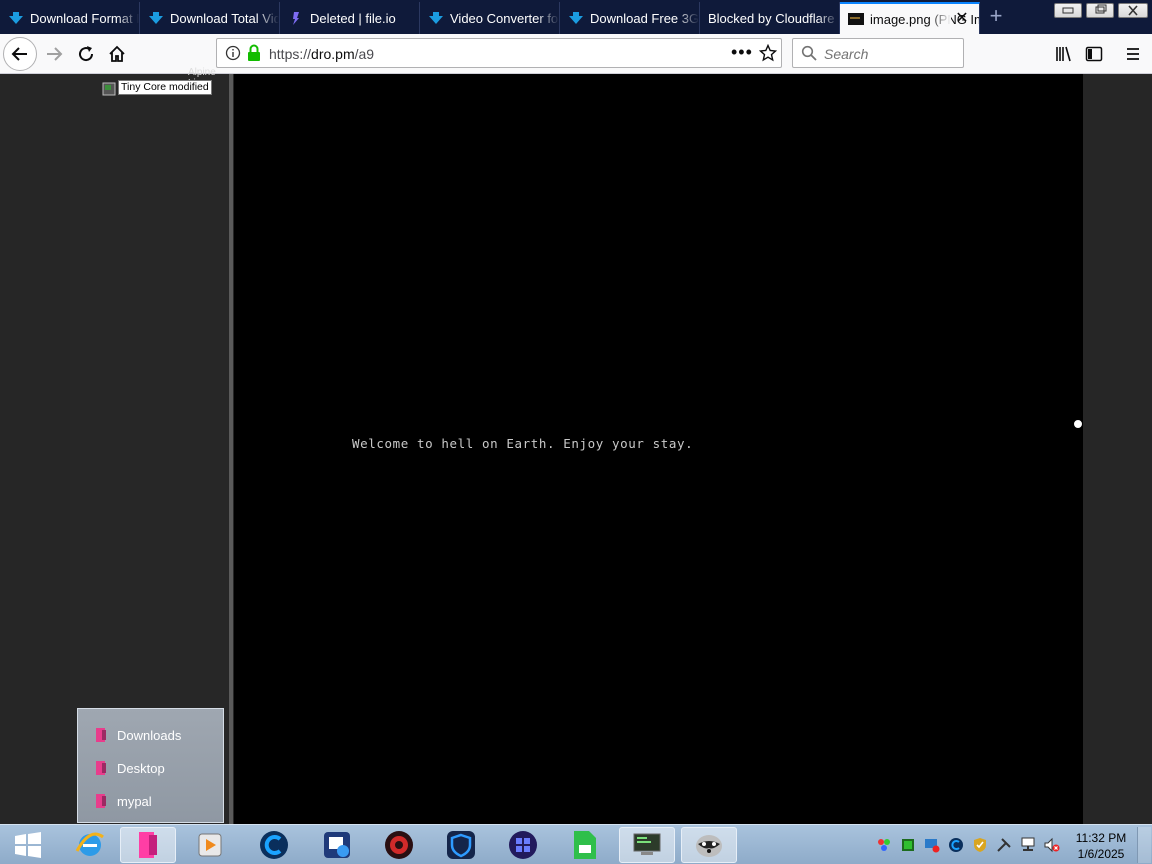  I want to click on internet-explorer-icon, so click(89, 844).